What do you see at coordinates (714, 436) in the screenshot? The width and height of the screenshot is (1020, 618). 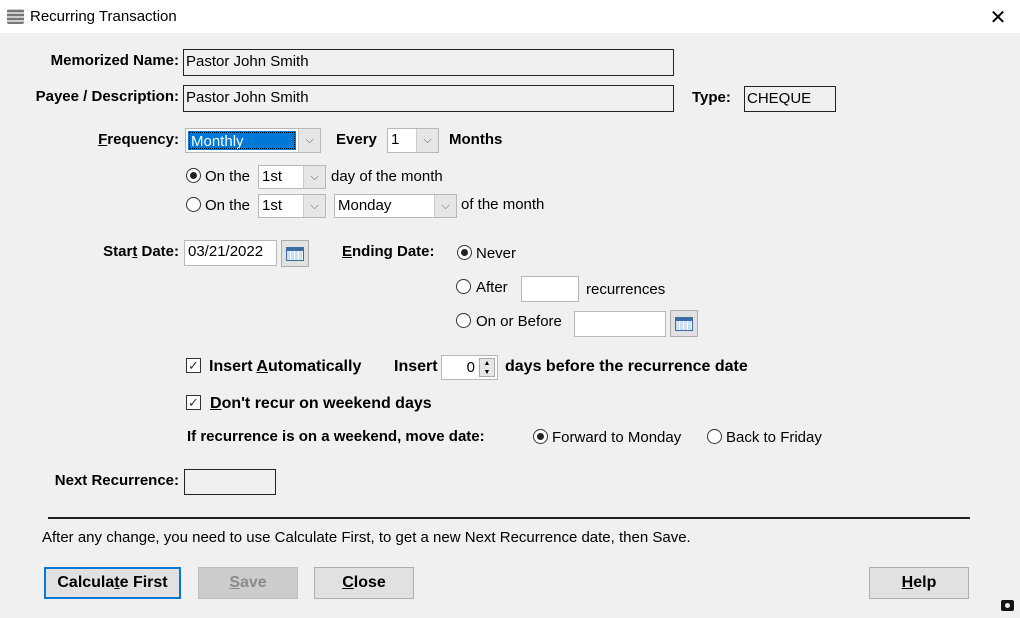 I see `radio-back-friday` at bounding box center [714, 436].